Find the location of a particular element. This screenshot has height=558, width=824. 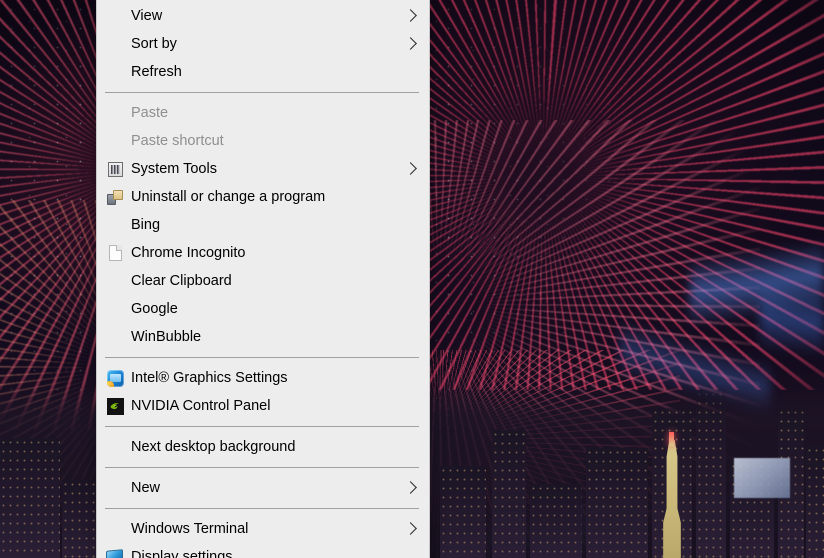

menu-item-label: Chrome Incognito is located at coordinates (188, 253).